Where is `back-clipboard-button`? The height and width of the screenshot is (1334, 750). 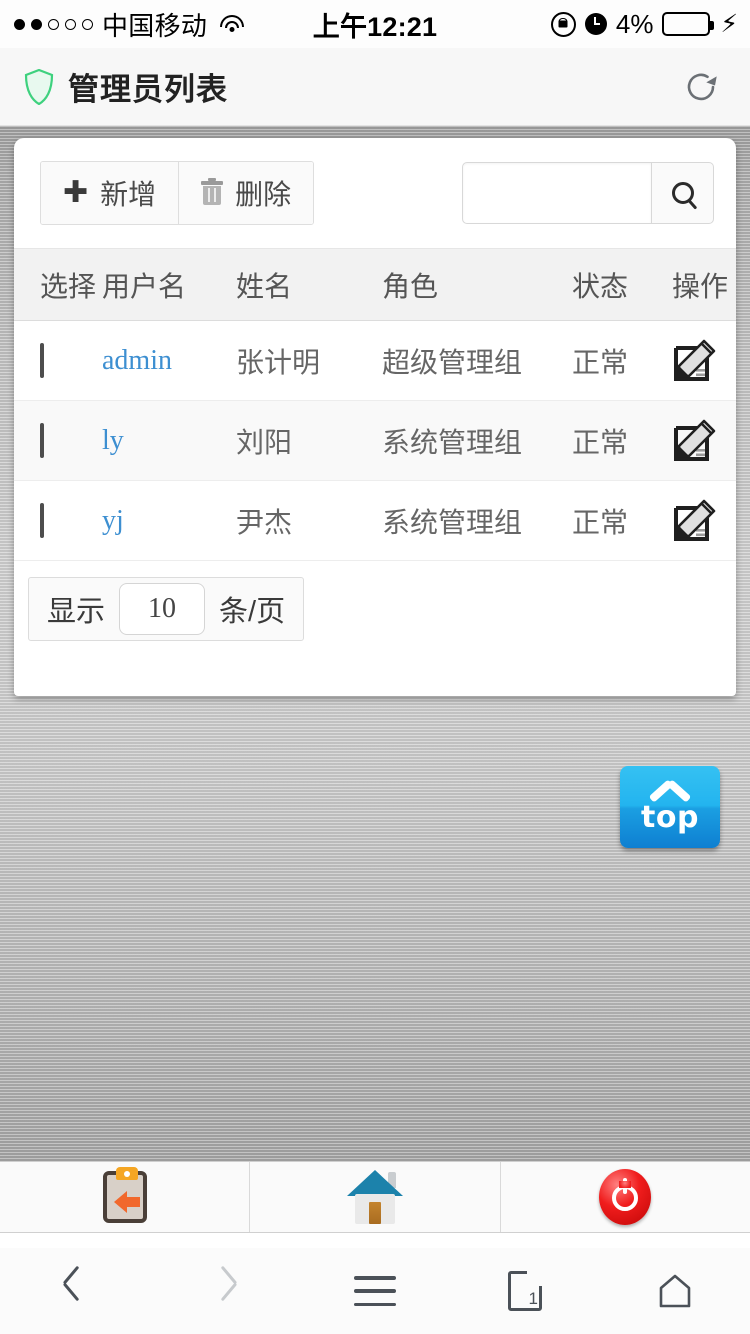
back-clipboard-button is located at coordinates (125, 1197).